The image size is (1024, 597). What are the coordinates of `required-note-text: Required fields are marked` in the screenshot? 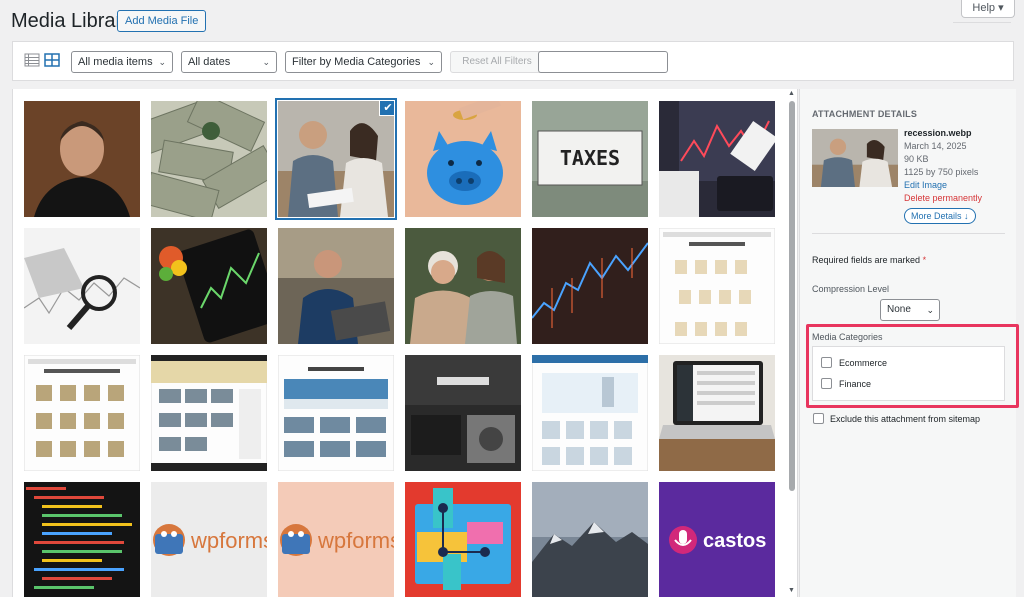 It's located at (866, 260).